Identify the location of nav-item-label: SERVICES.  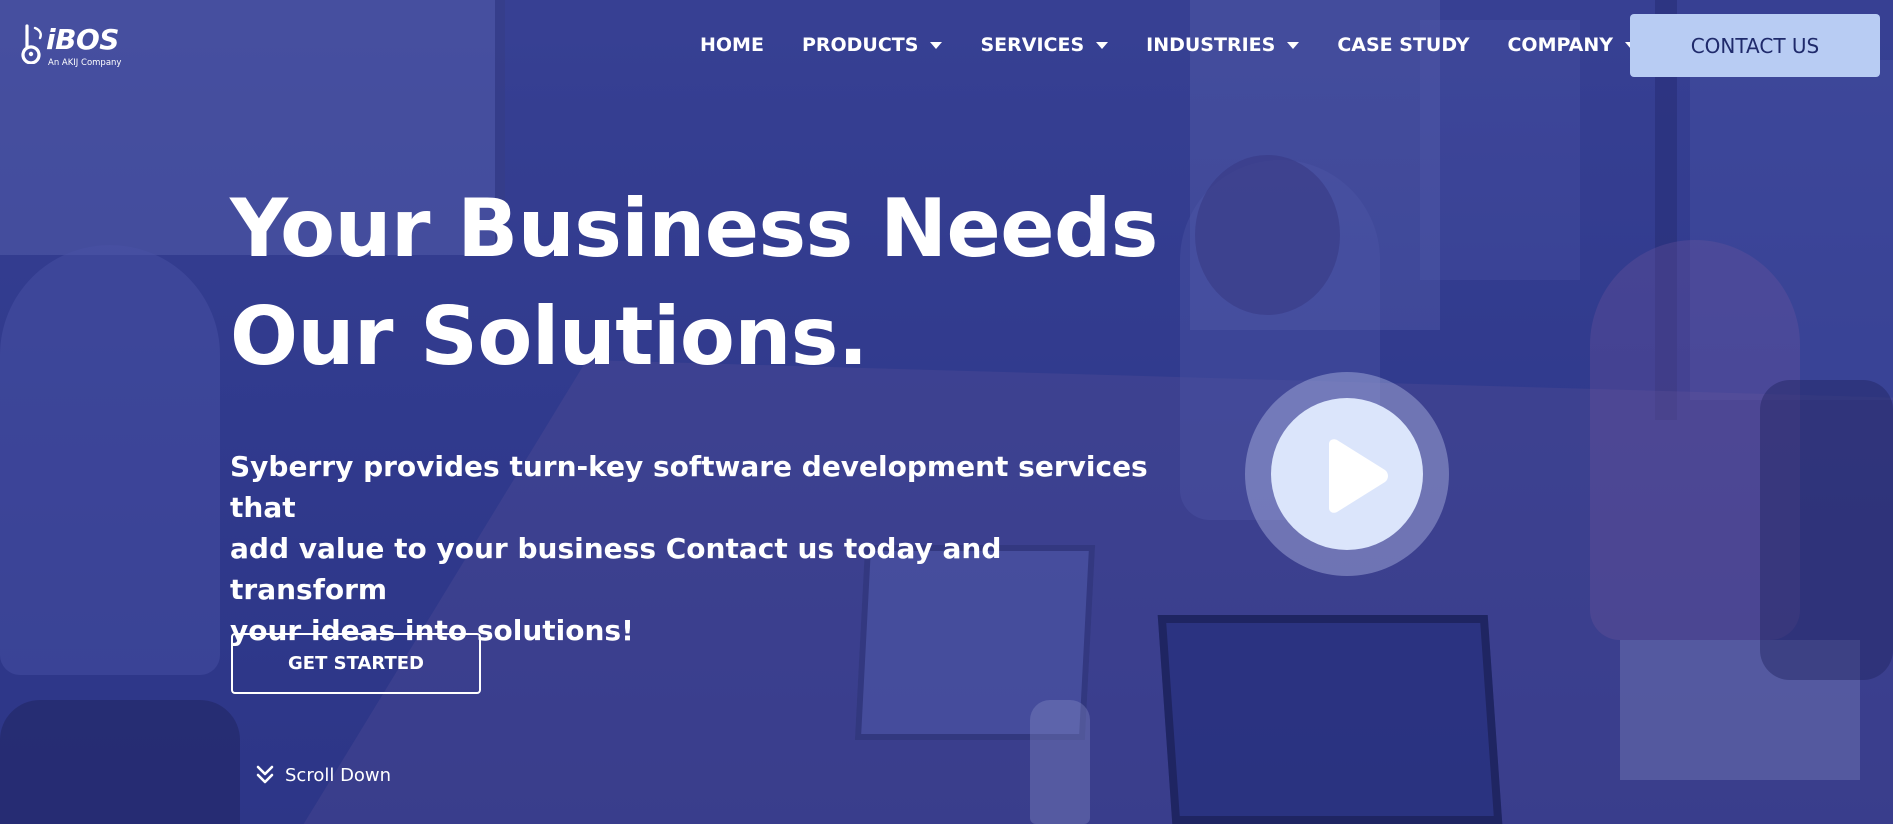
(1032, 45).